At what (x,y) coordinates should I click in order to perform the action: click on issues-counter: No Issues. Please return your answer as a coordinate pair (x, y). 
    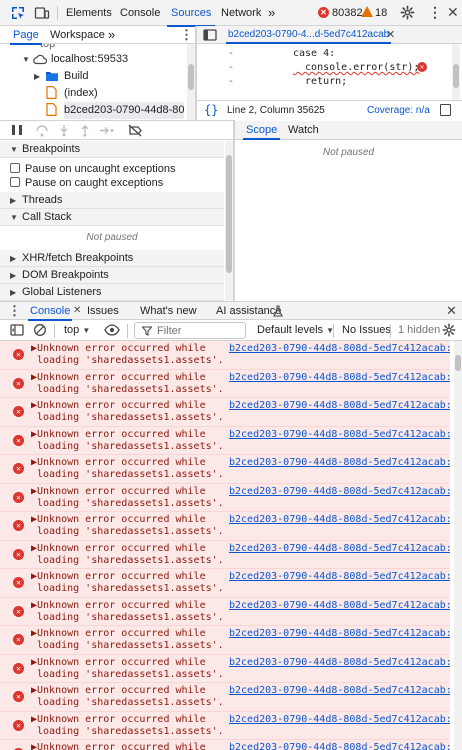
    Looking at the image, I should click on (366, 330).